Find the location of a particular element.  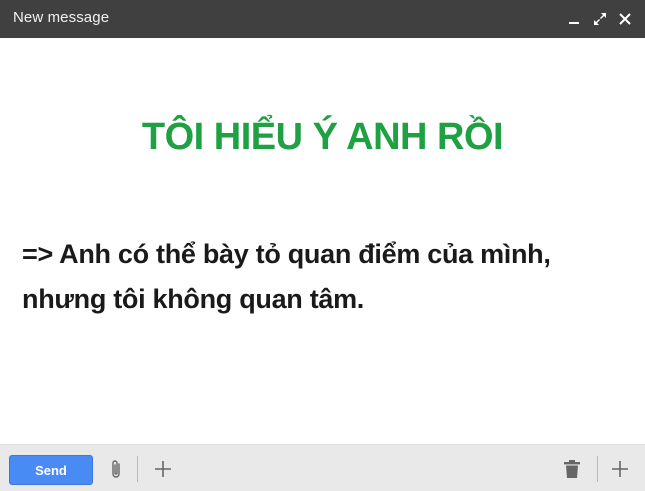

message-heading: TÔI HIỂU Ý ANH RỒI is located at coordinates (322, 137).